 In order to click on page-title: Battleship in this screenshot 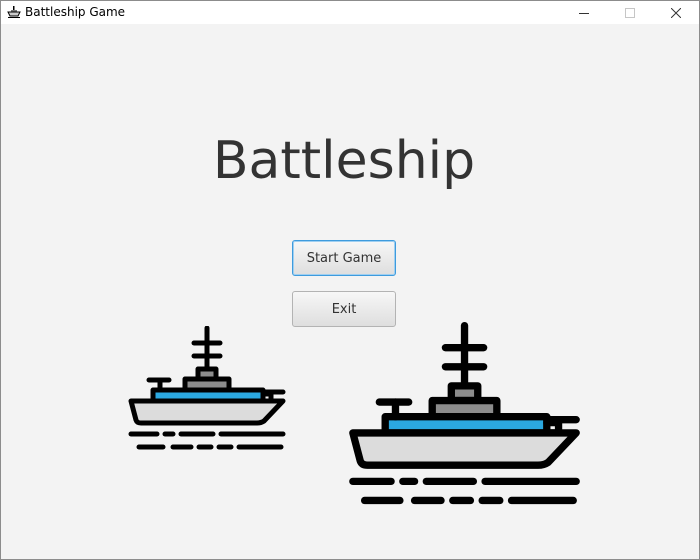, I will do `click(344, 161)`.